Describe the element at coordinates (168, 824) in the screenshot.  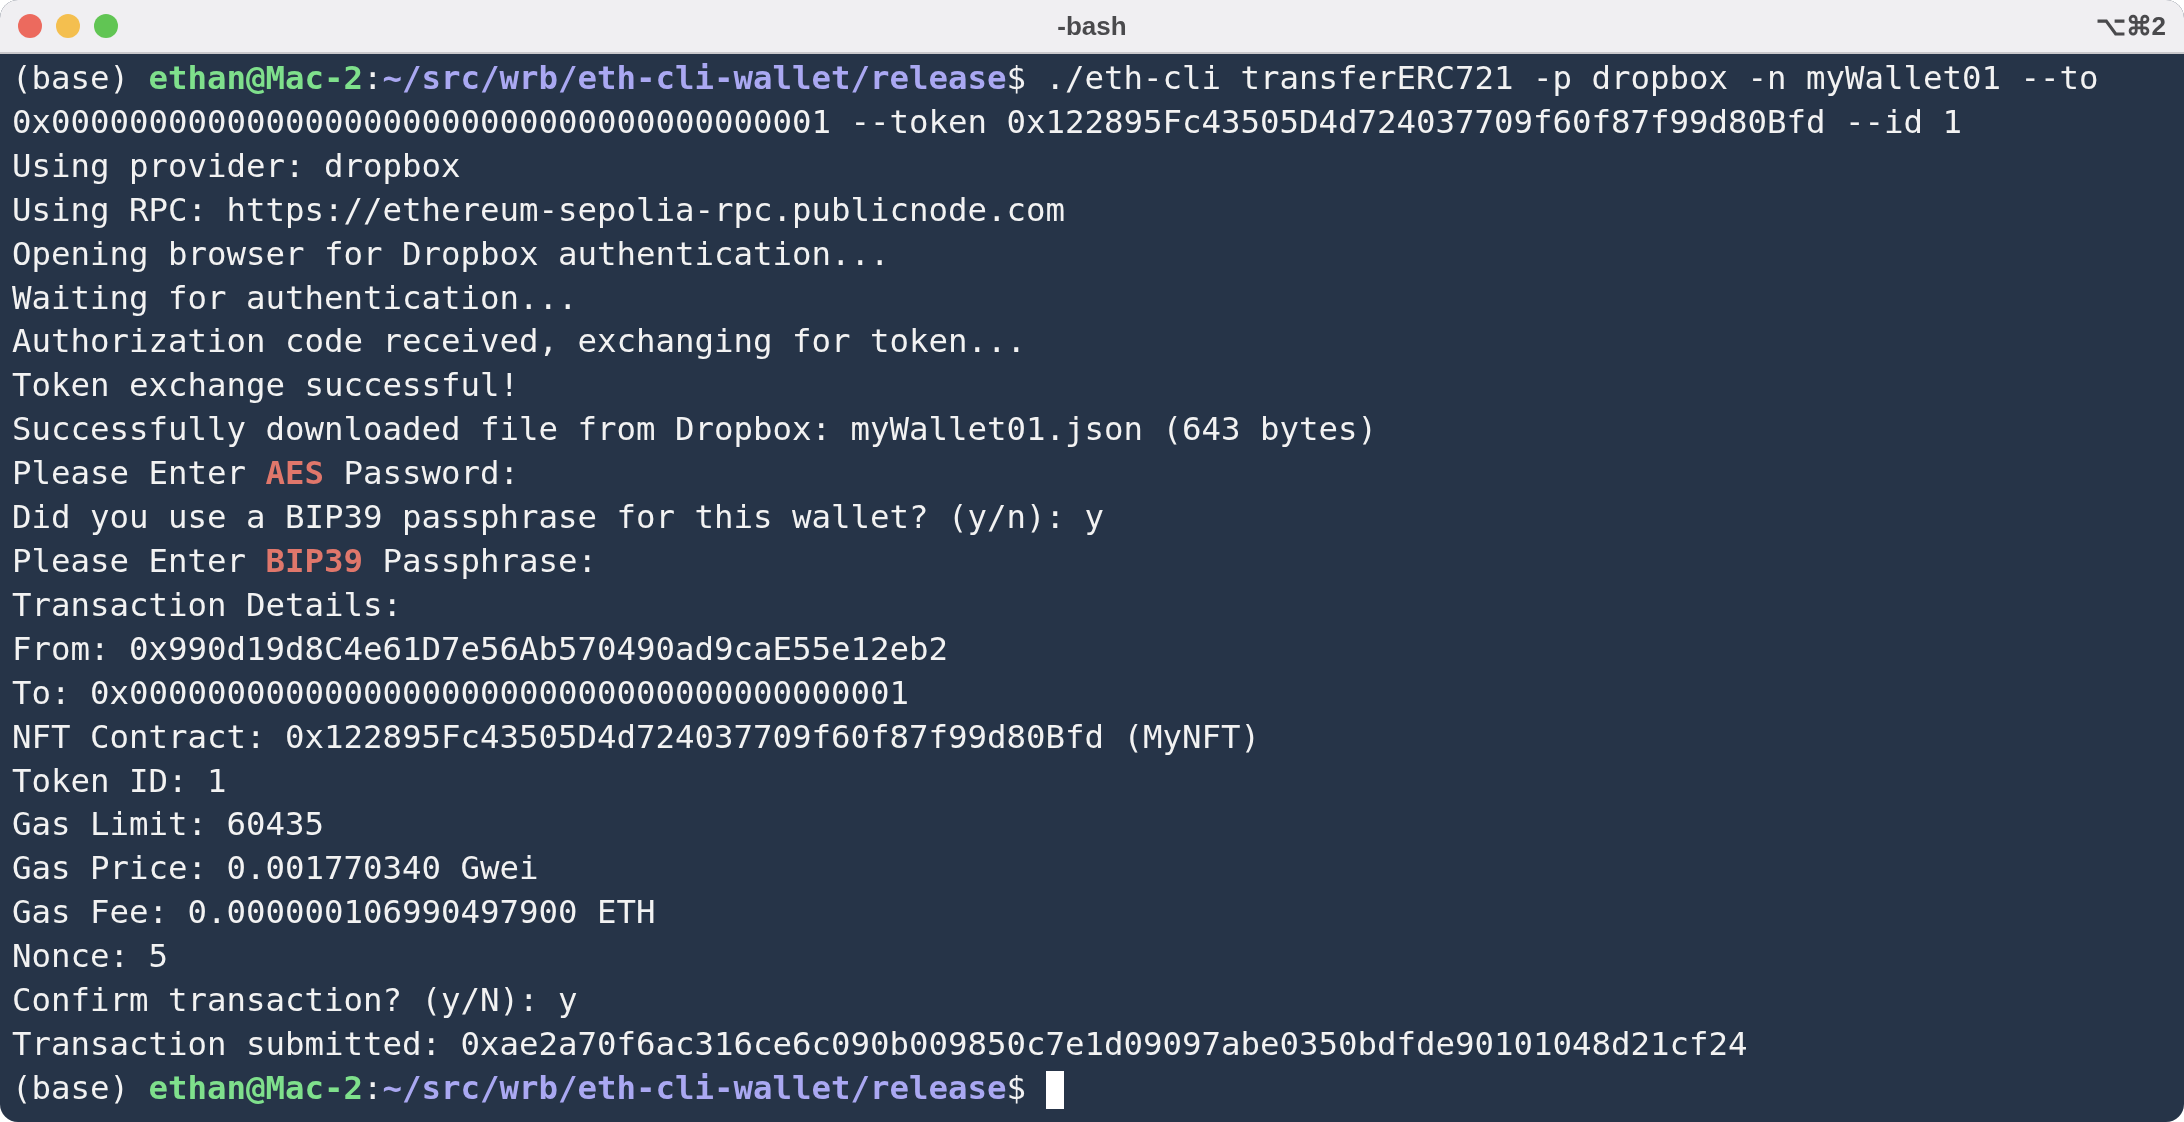
I see `terminal-line: Gas Limit: 60435` at that location.